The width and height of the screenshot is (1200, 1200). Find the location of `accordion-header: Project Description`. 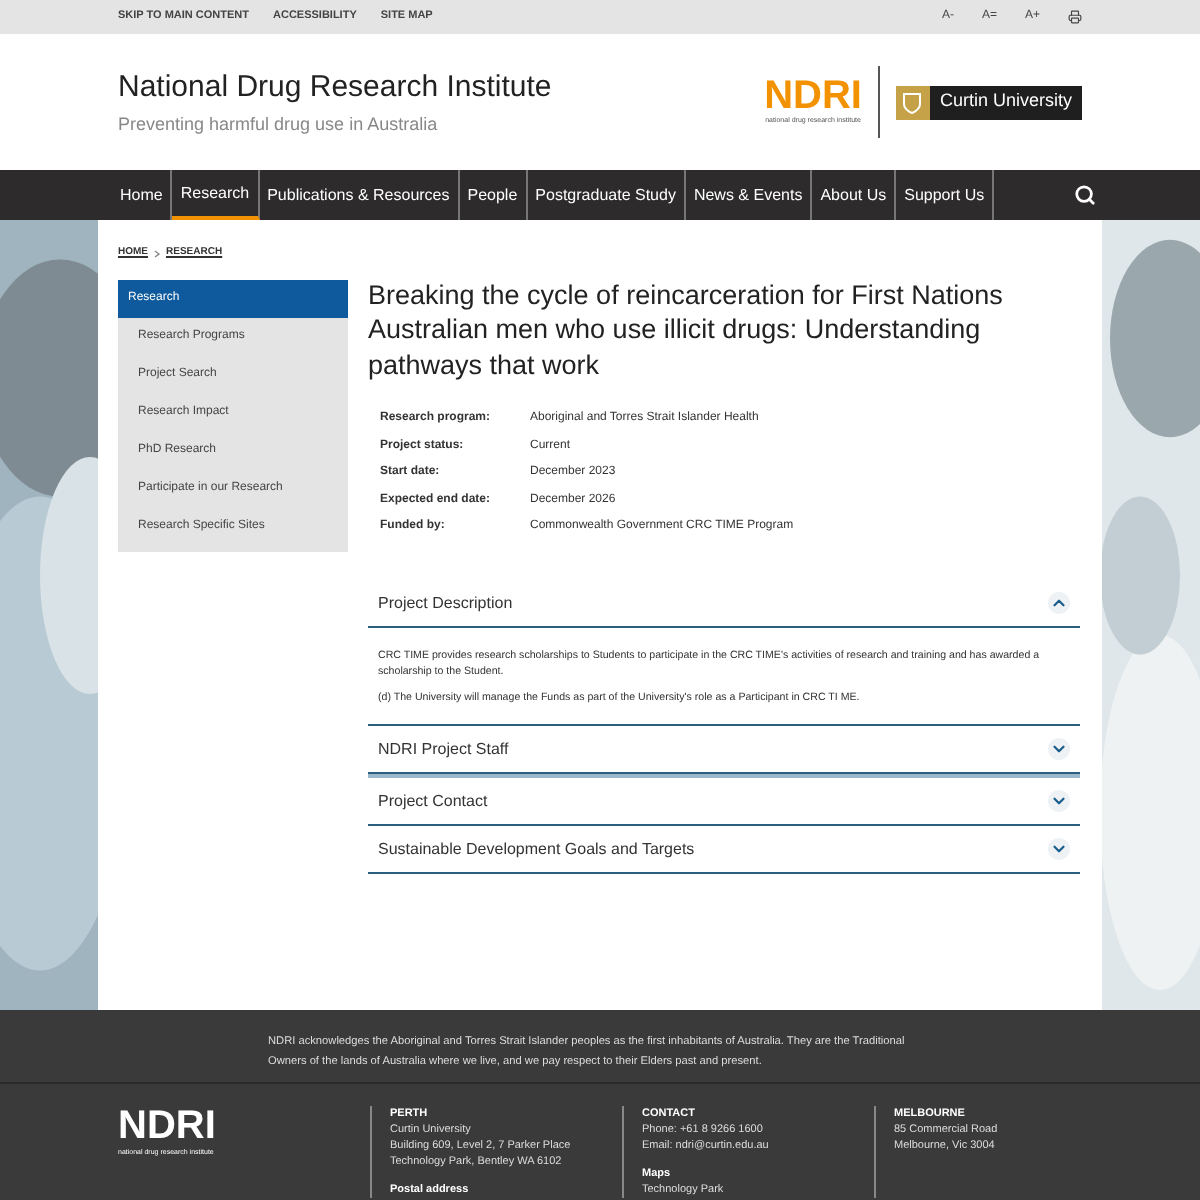

accordion-header: Project Description is located at coordinates (724, 601).